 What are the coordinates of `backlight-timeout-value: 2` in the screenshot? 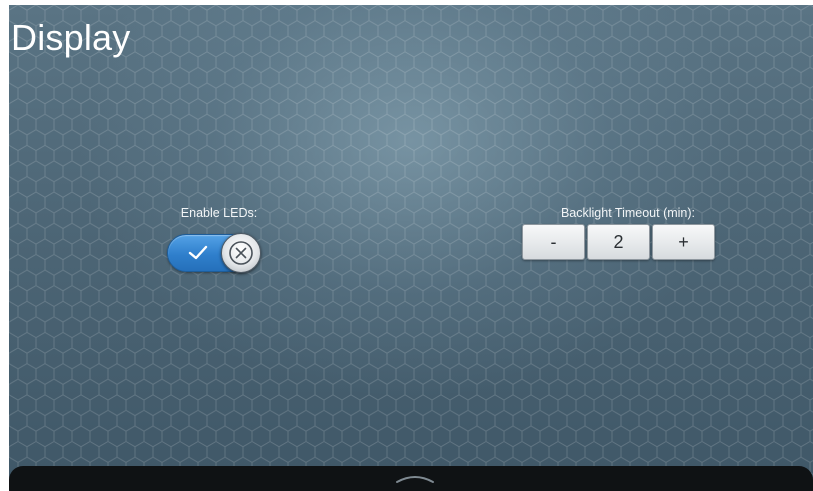 It's located at (618, 242).